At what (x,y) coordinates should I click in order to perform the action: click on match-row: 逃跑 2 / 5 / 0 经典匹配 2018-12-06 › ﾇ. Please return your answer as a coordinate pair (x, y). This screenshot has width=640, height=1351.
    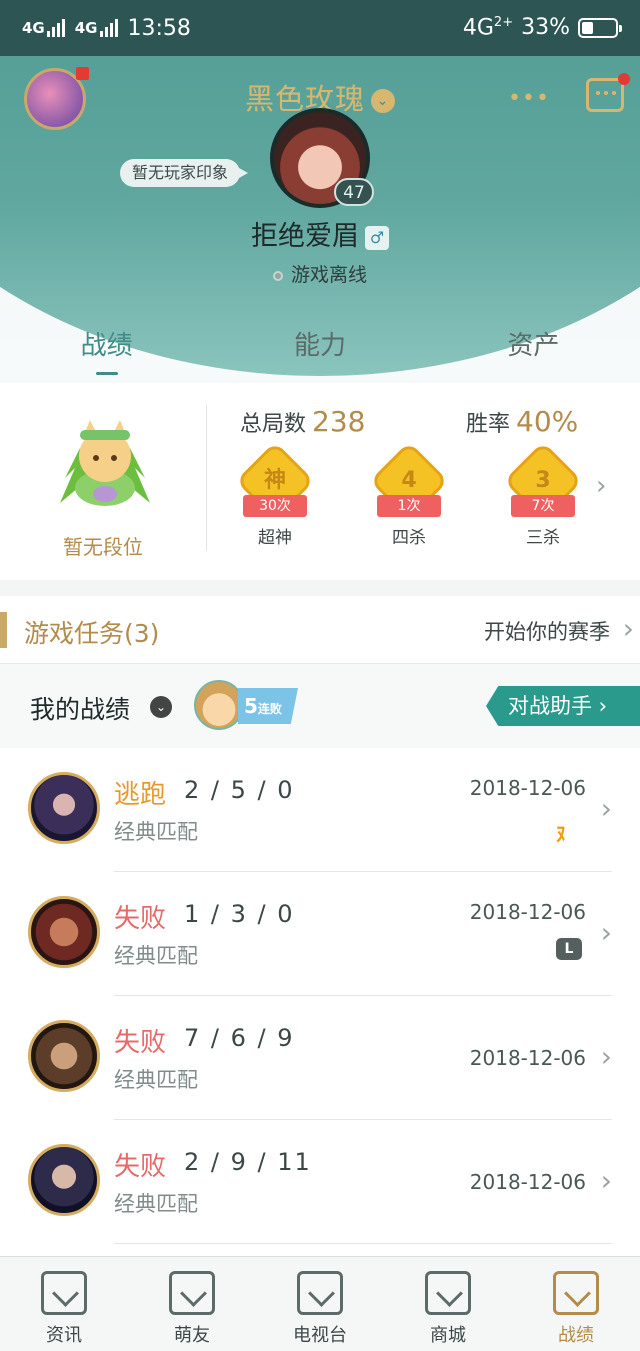
    Looking at the image, I should click on (320, 810).